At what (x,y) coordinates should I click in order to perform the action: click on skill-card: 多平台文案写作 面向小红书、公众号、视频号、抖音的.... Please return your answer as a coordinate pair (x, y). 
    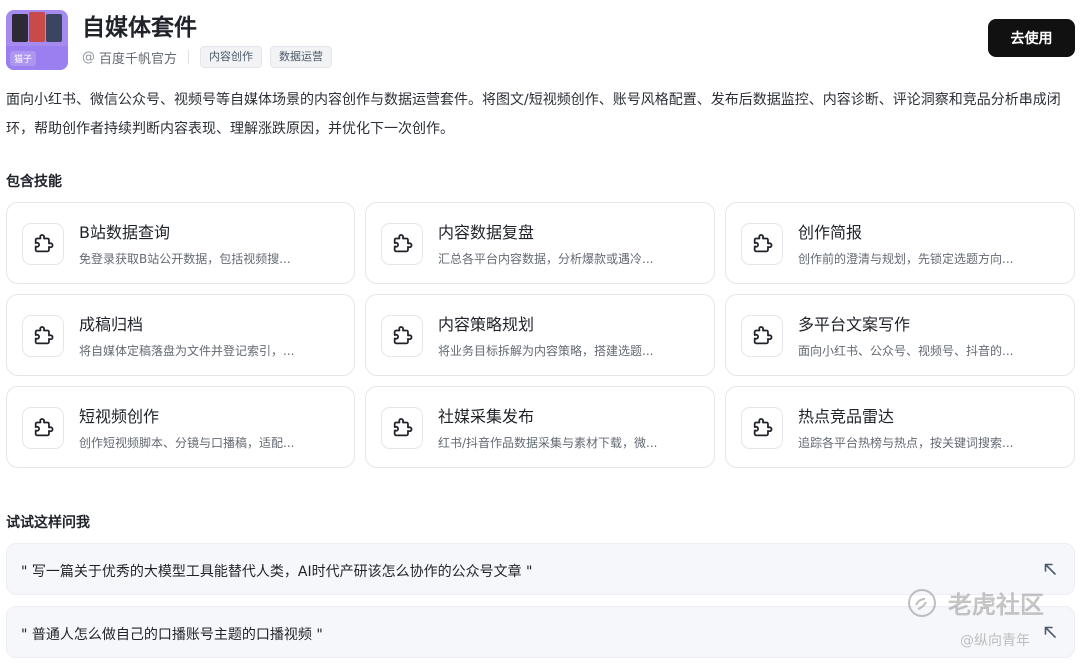
    Looking at the image, I should click on (900, 335).